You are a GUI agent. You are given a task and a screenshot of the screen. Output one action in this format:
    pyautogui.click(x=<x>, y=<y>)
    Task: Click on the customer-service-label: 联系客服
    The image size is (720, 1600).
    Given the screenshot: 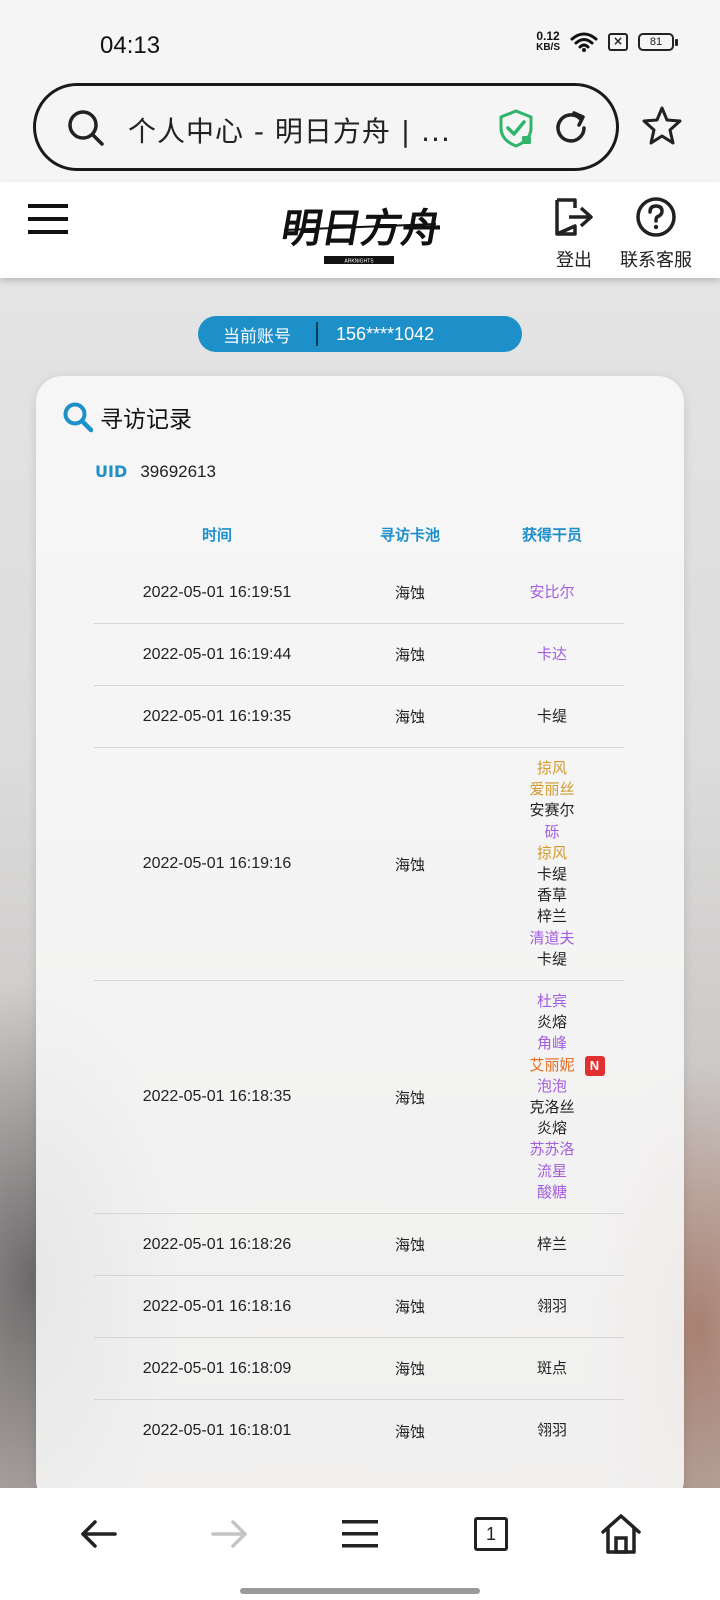 What is the action you would take?
    pyautogui.click(x=656, y=260)
    